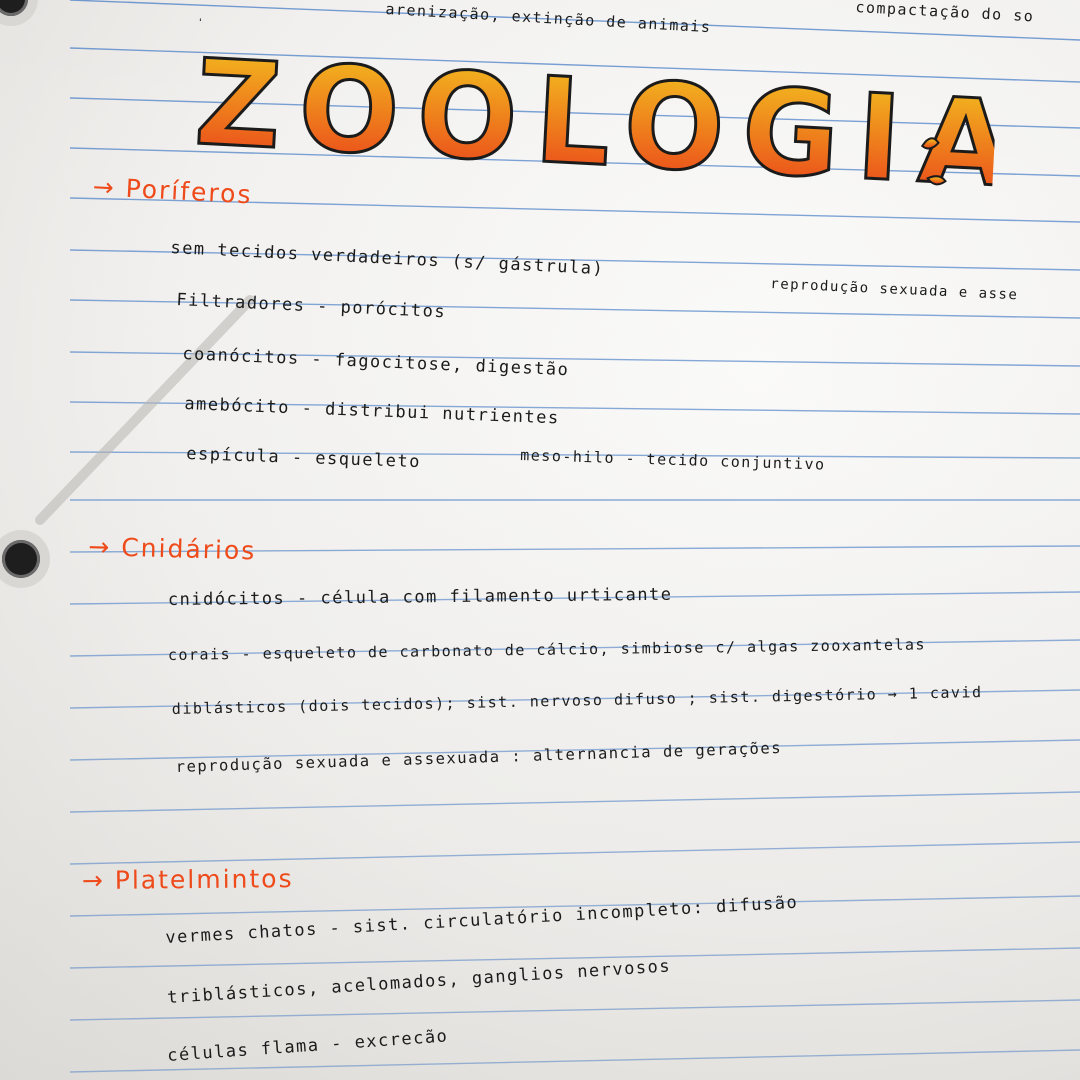 This screenshot has width=1080, height=1080. Describe the element at coordinates (595, 123) in the screenshot. I see `page-title: ZOOLOGIA` at that location.